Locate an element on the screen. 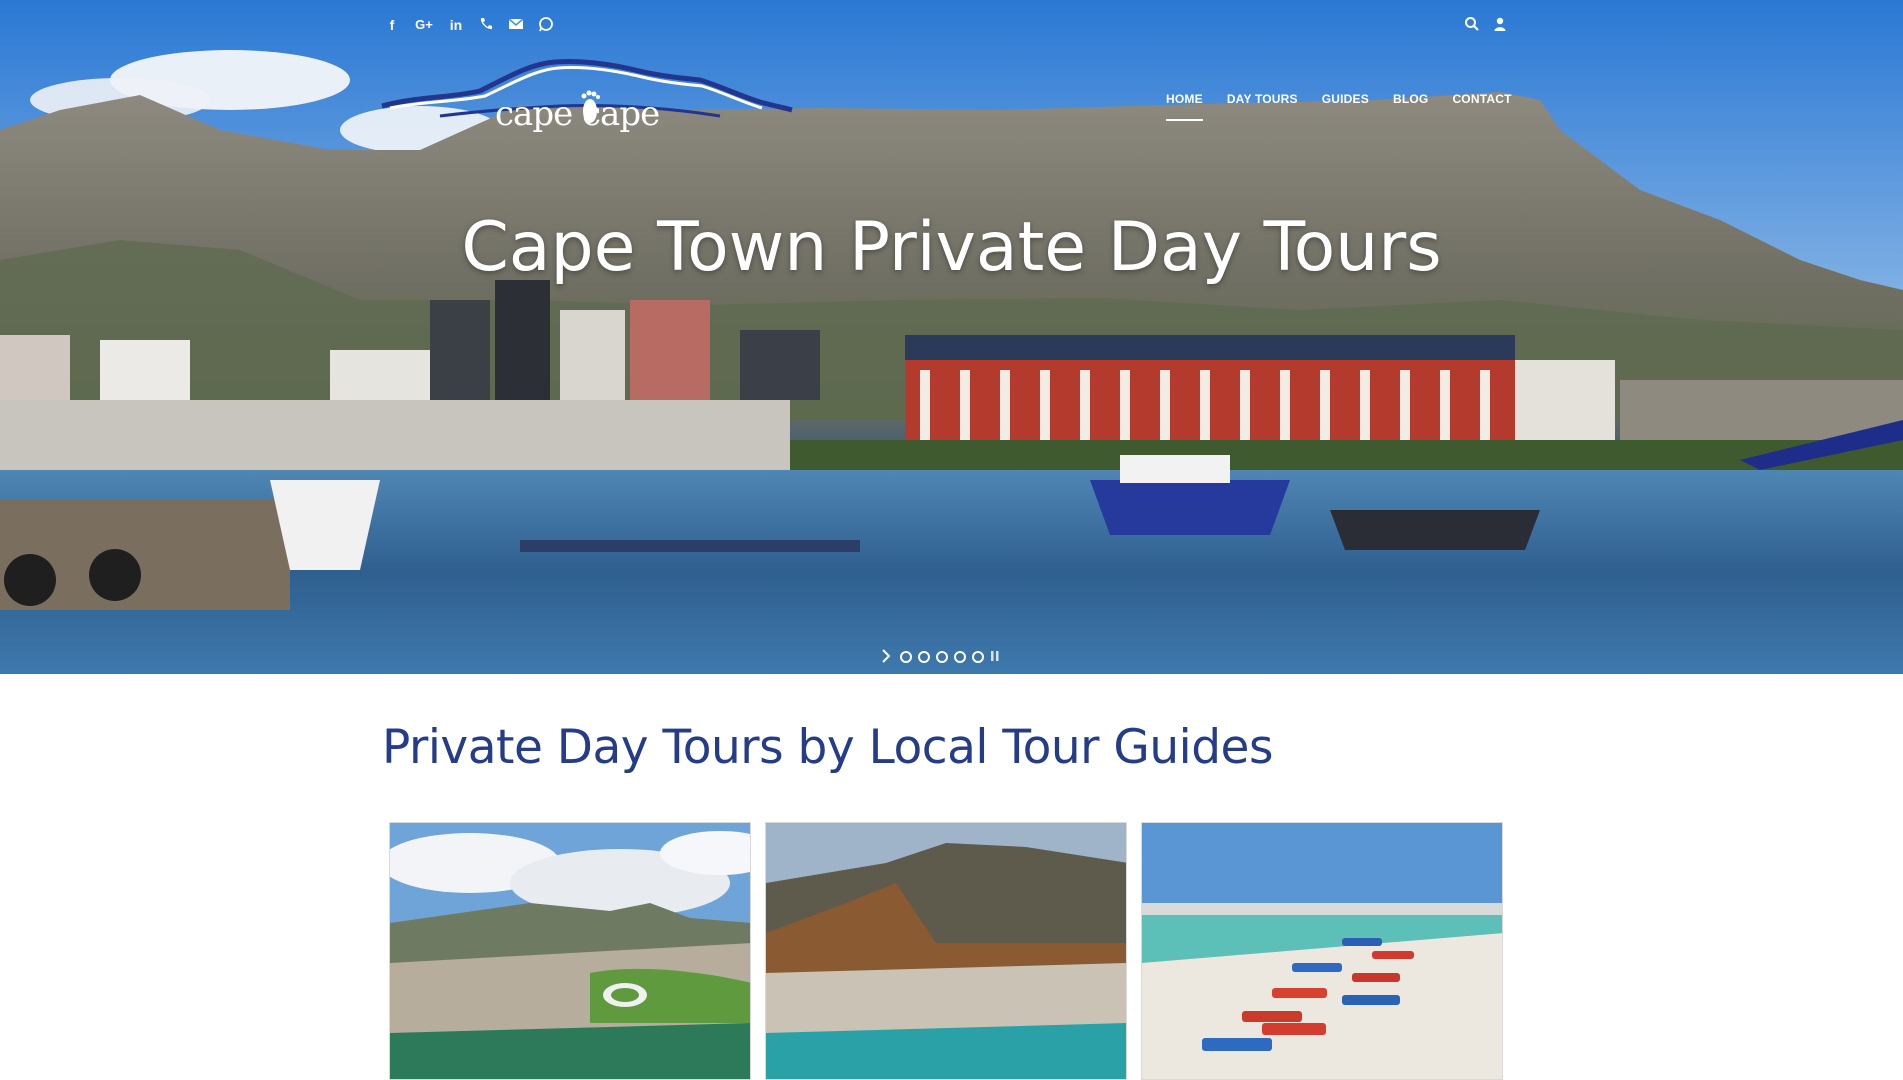 The width and height of the screenshot is (1903, 1080). aerial-city-image is located at coordinates (570, 951).